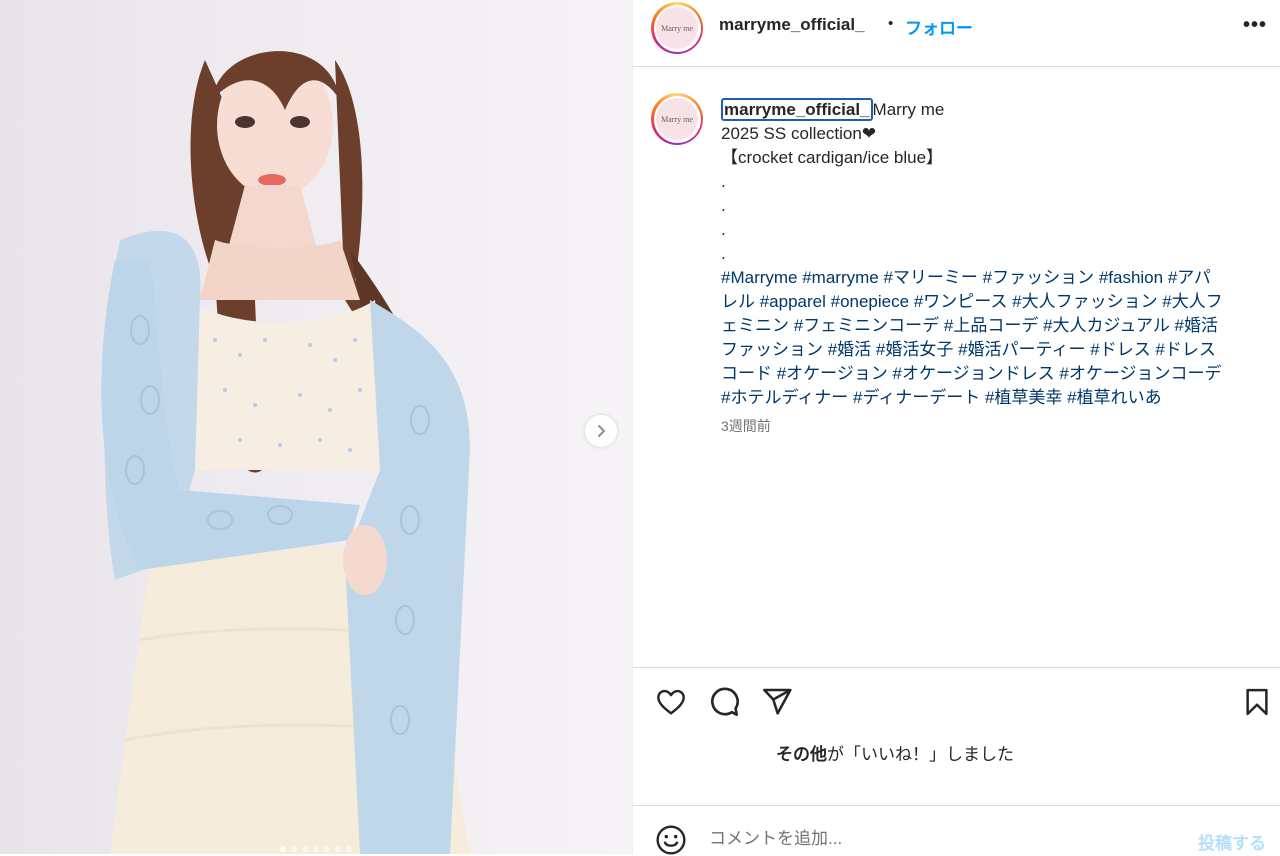  I want to click on more-options-icon: •••, so click(1255, 25).